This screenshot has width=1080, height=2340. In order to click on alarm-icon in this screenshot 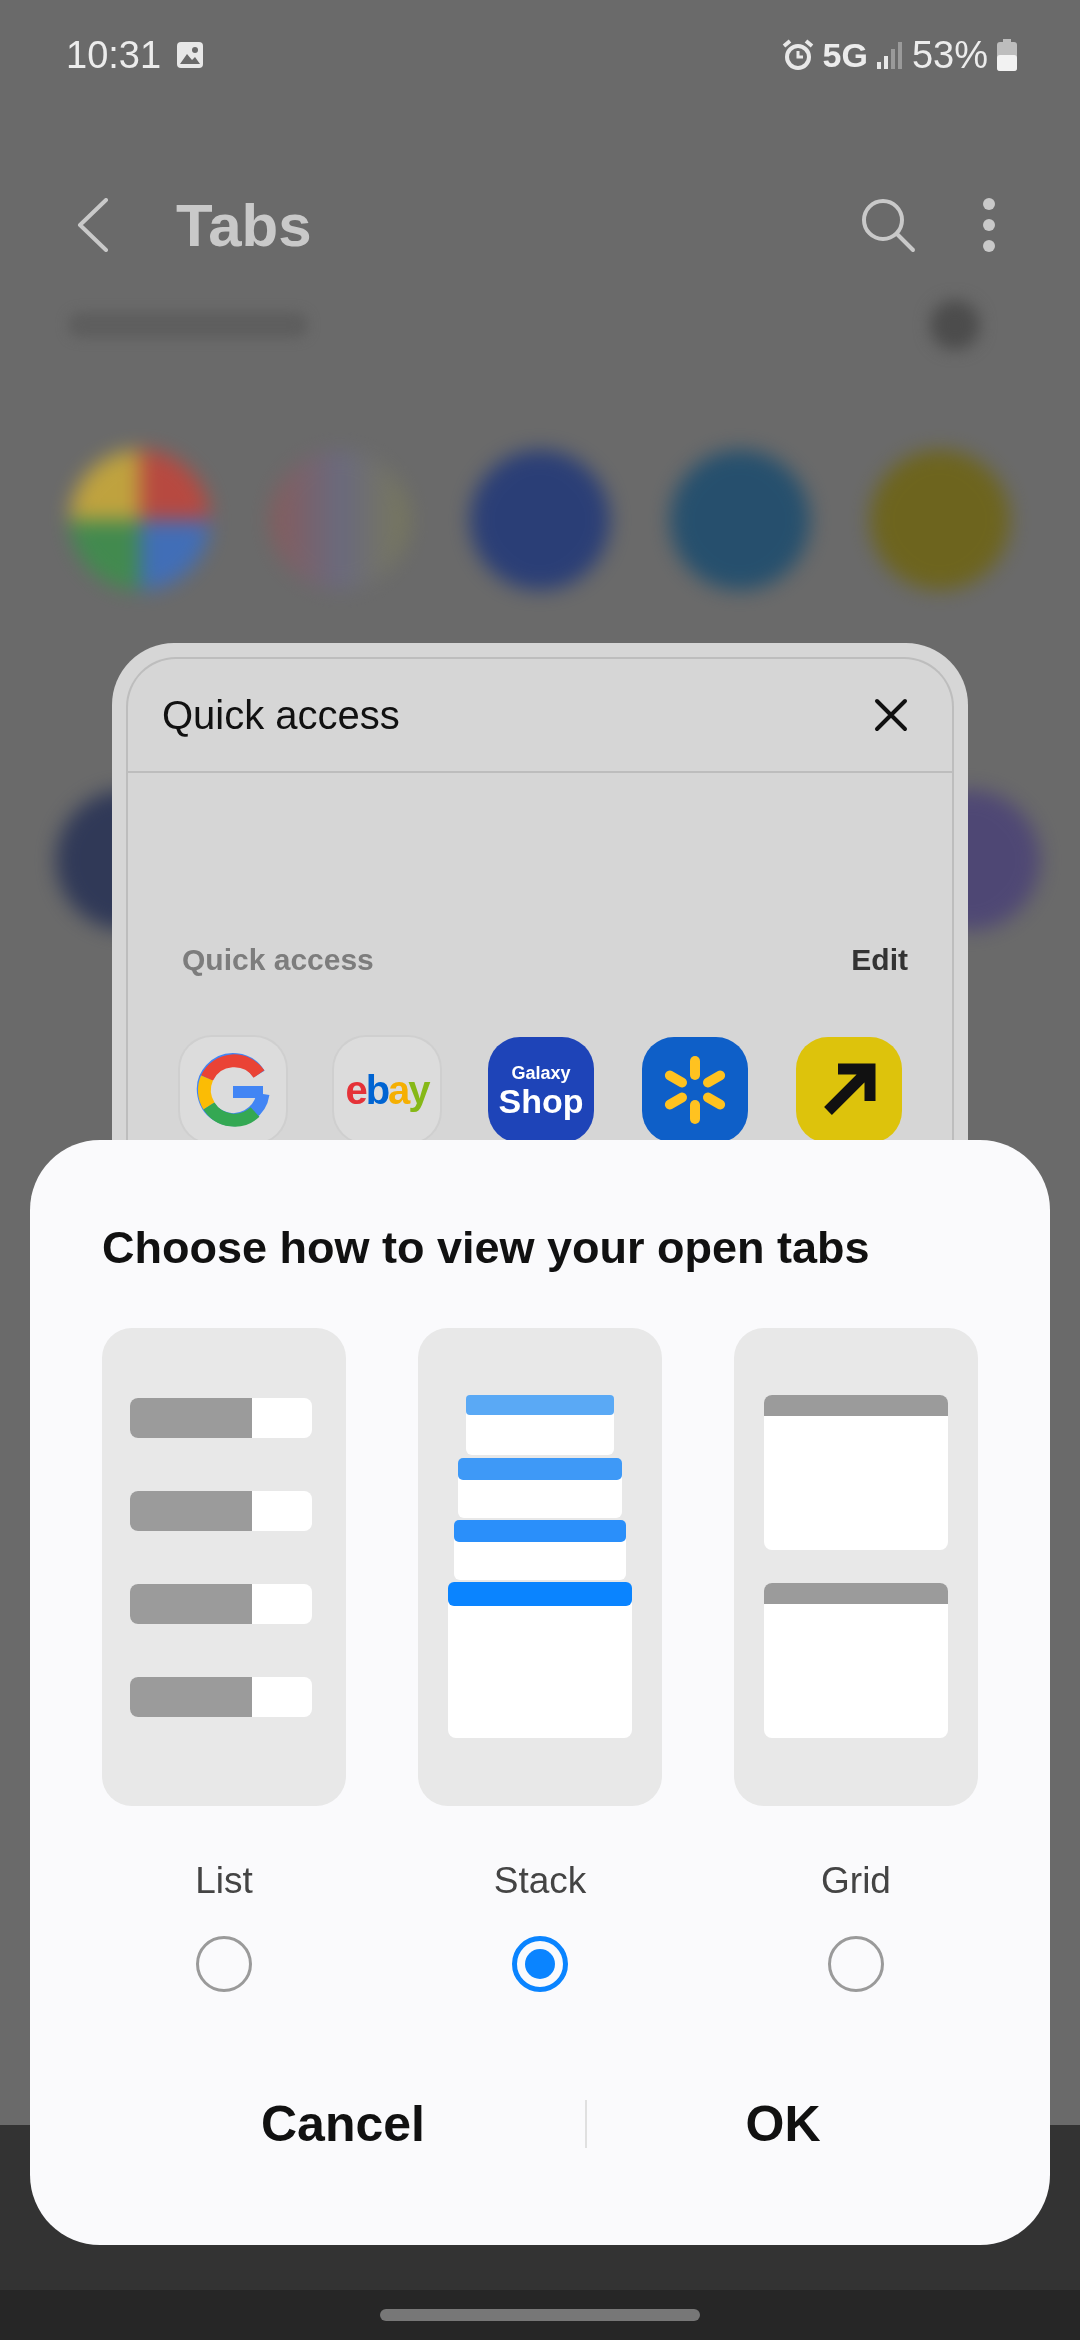, I will do `click(797, 55)`.